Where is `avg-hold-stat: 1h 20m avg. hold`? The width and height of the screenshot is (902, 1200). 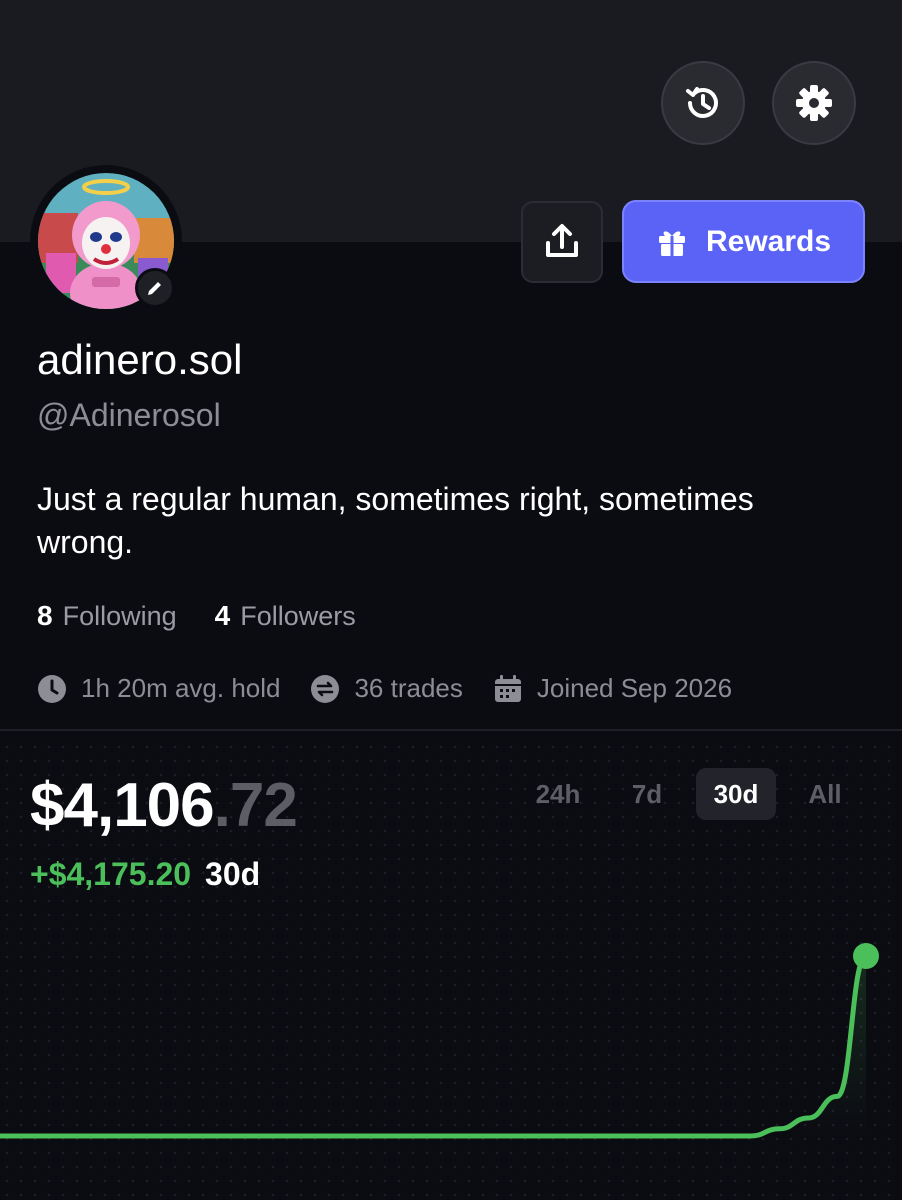
avg-hold-stat: 1h 20m avg. hold is located at coordinates (158, 688).